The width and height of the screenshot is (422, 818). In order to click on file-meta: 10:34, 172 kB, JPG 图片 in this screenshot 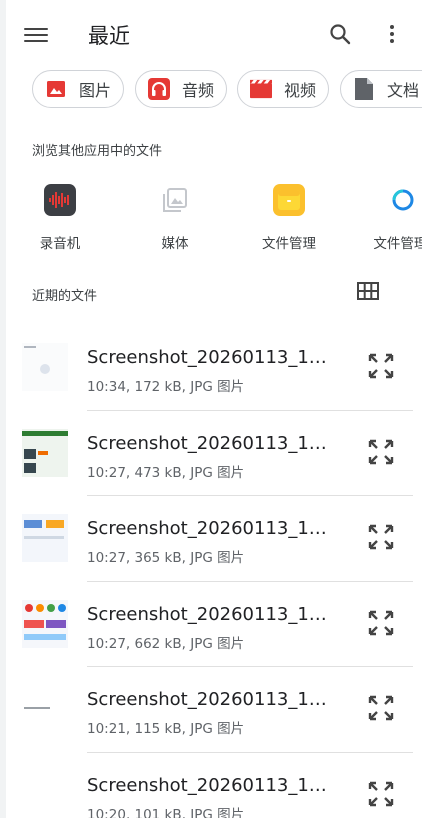, I will do `click(166, 387)`.